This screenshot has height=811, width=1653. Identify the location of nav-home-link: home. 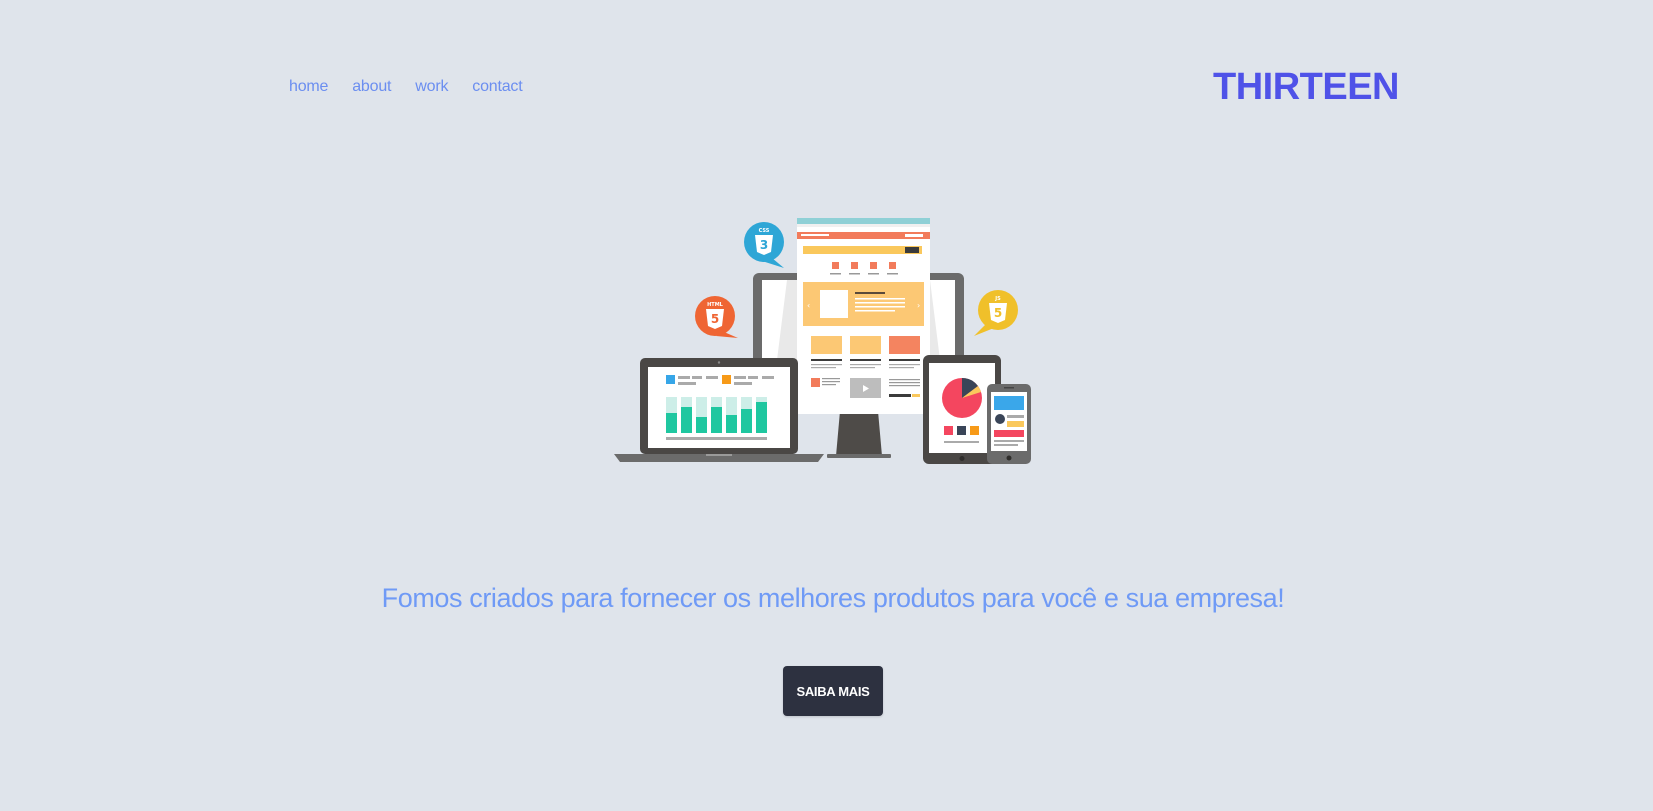
(308, 87).